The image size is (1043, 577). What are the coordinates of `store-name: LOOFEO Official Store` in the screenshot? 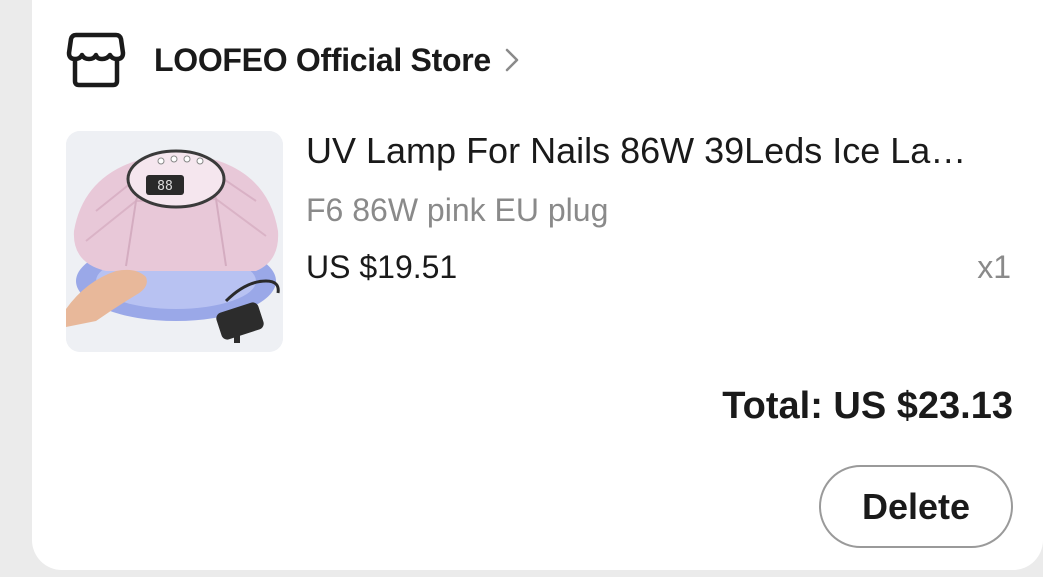 It's located at (322, 60).